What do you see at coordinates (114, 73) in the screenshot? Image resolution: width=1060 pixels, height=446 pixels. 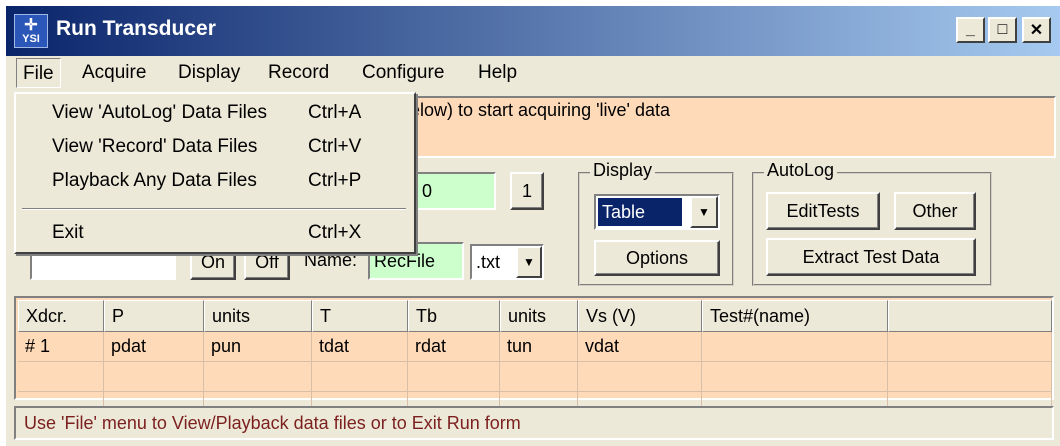 I see `menu-acquire: Acquire` at bounding box center [114, 73].